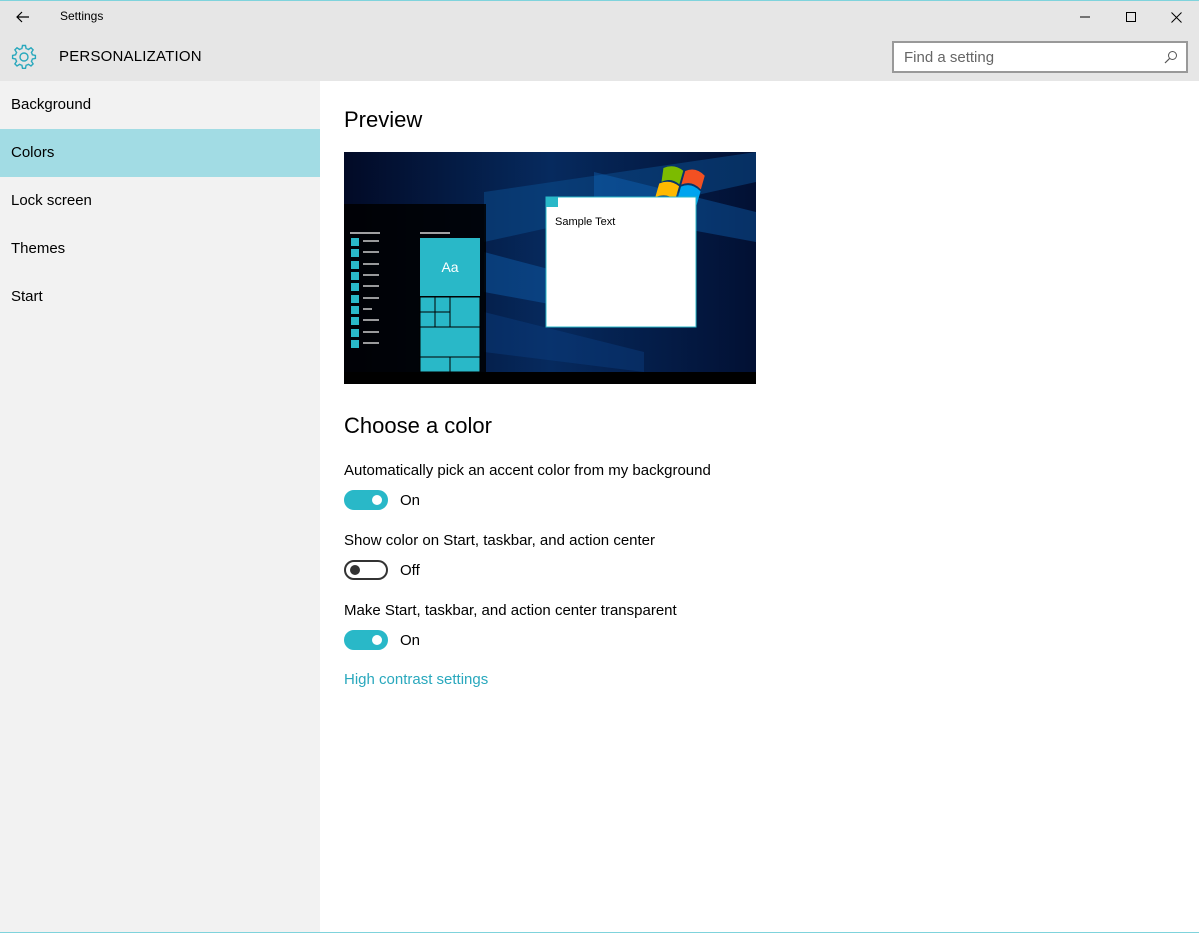 This screenshot has height=933, width=1199. I want to click on preview-image: Aa Sample Text, so click(550, 268).